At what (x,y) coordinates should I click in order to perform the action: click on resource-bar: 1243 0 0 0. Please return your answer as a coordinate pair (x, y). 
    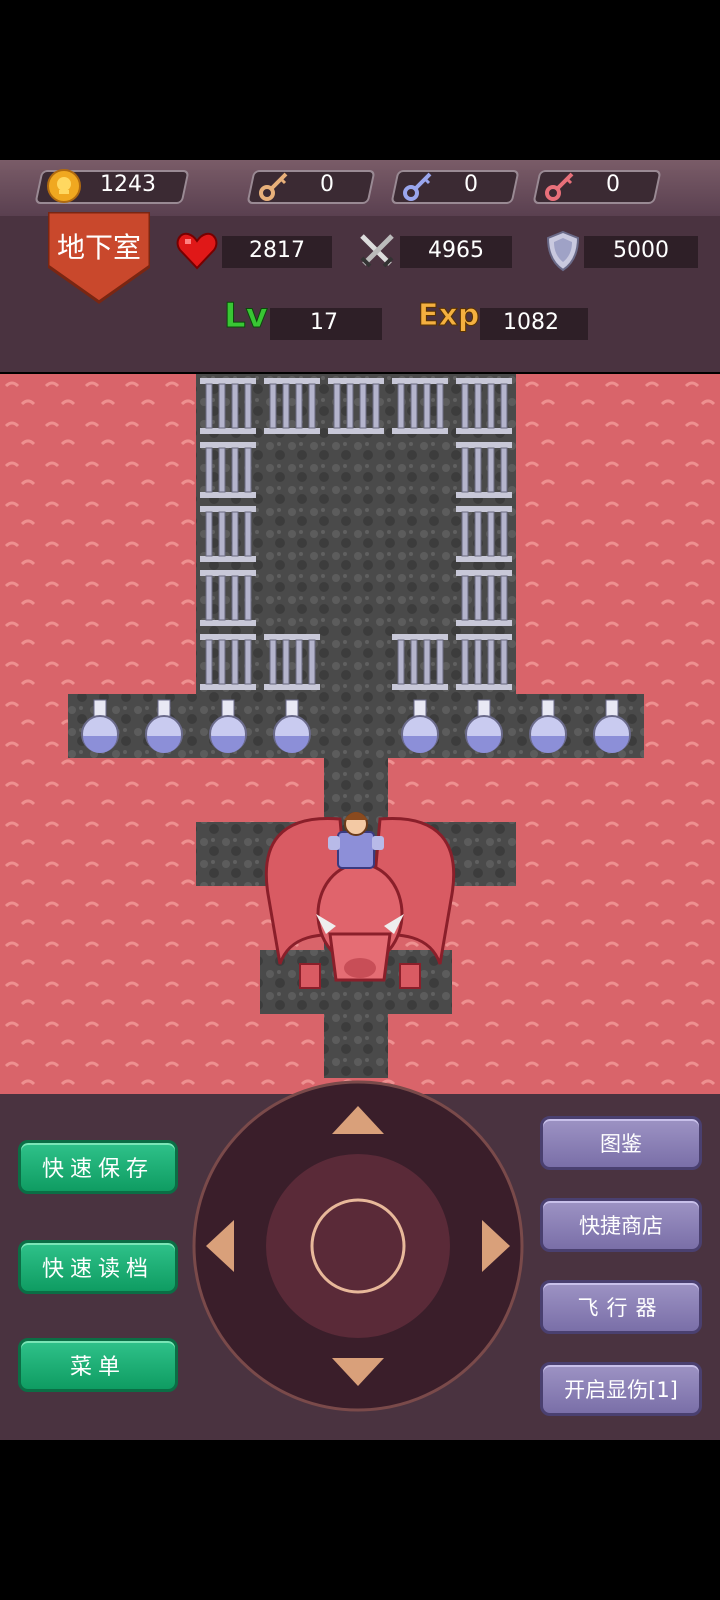
    Looking at the image, I should click on (360, 188).